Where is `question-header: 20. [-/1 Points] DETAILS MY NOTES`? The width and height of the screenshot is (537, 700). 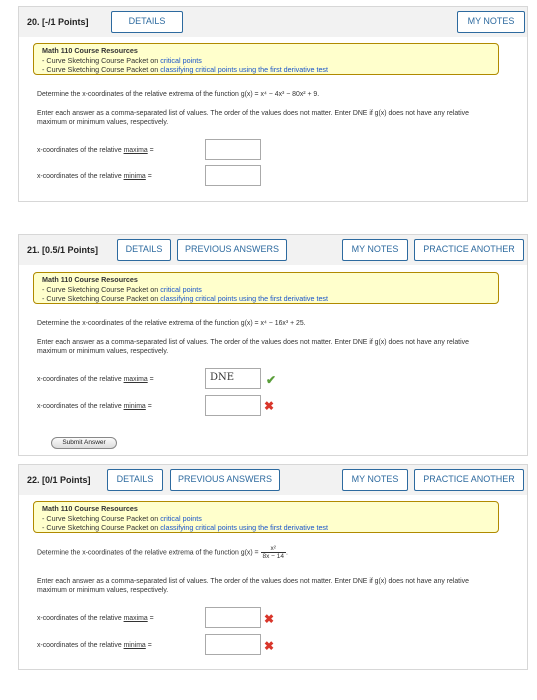 question-header: 20. [-/1 Points] DETAILS MY NOTES is located at coordinates (273, 22).